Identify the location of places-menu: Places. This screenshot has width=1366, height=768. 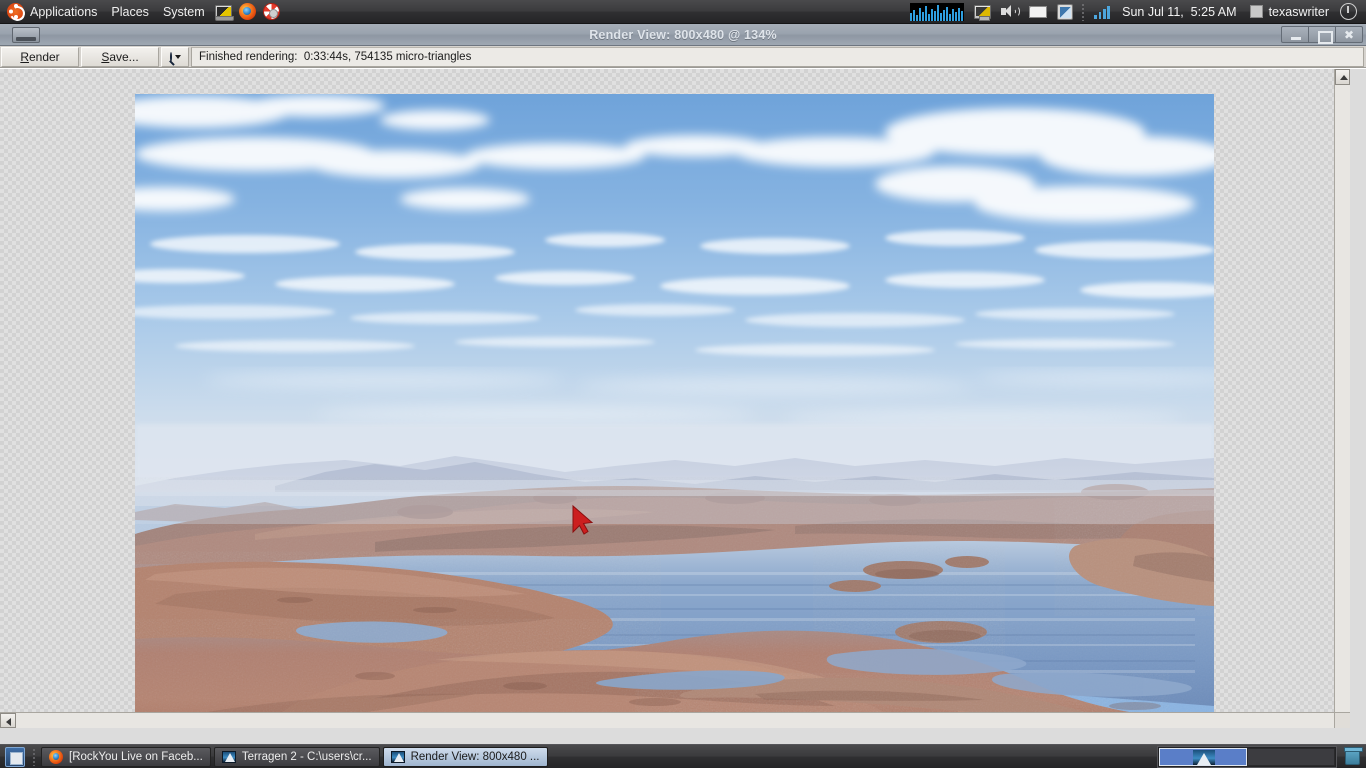
(130, 12).